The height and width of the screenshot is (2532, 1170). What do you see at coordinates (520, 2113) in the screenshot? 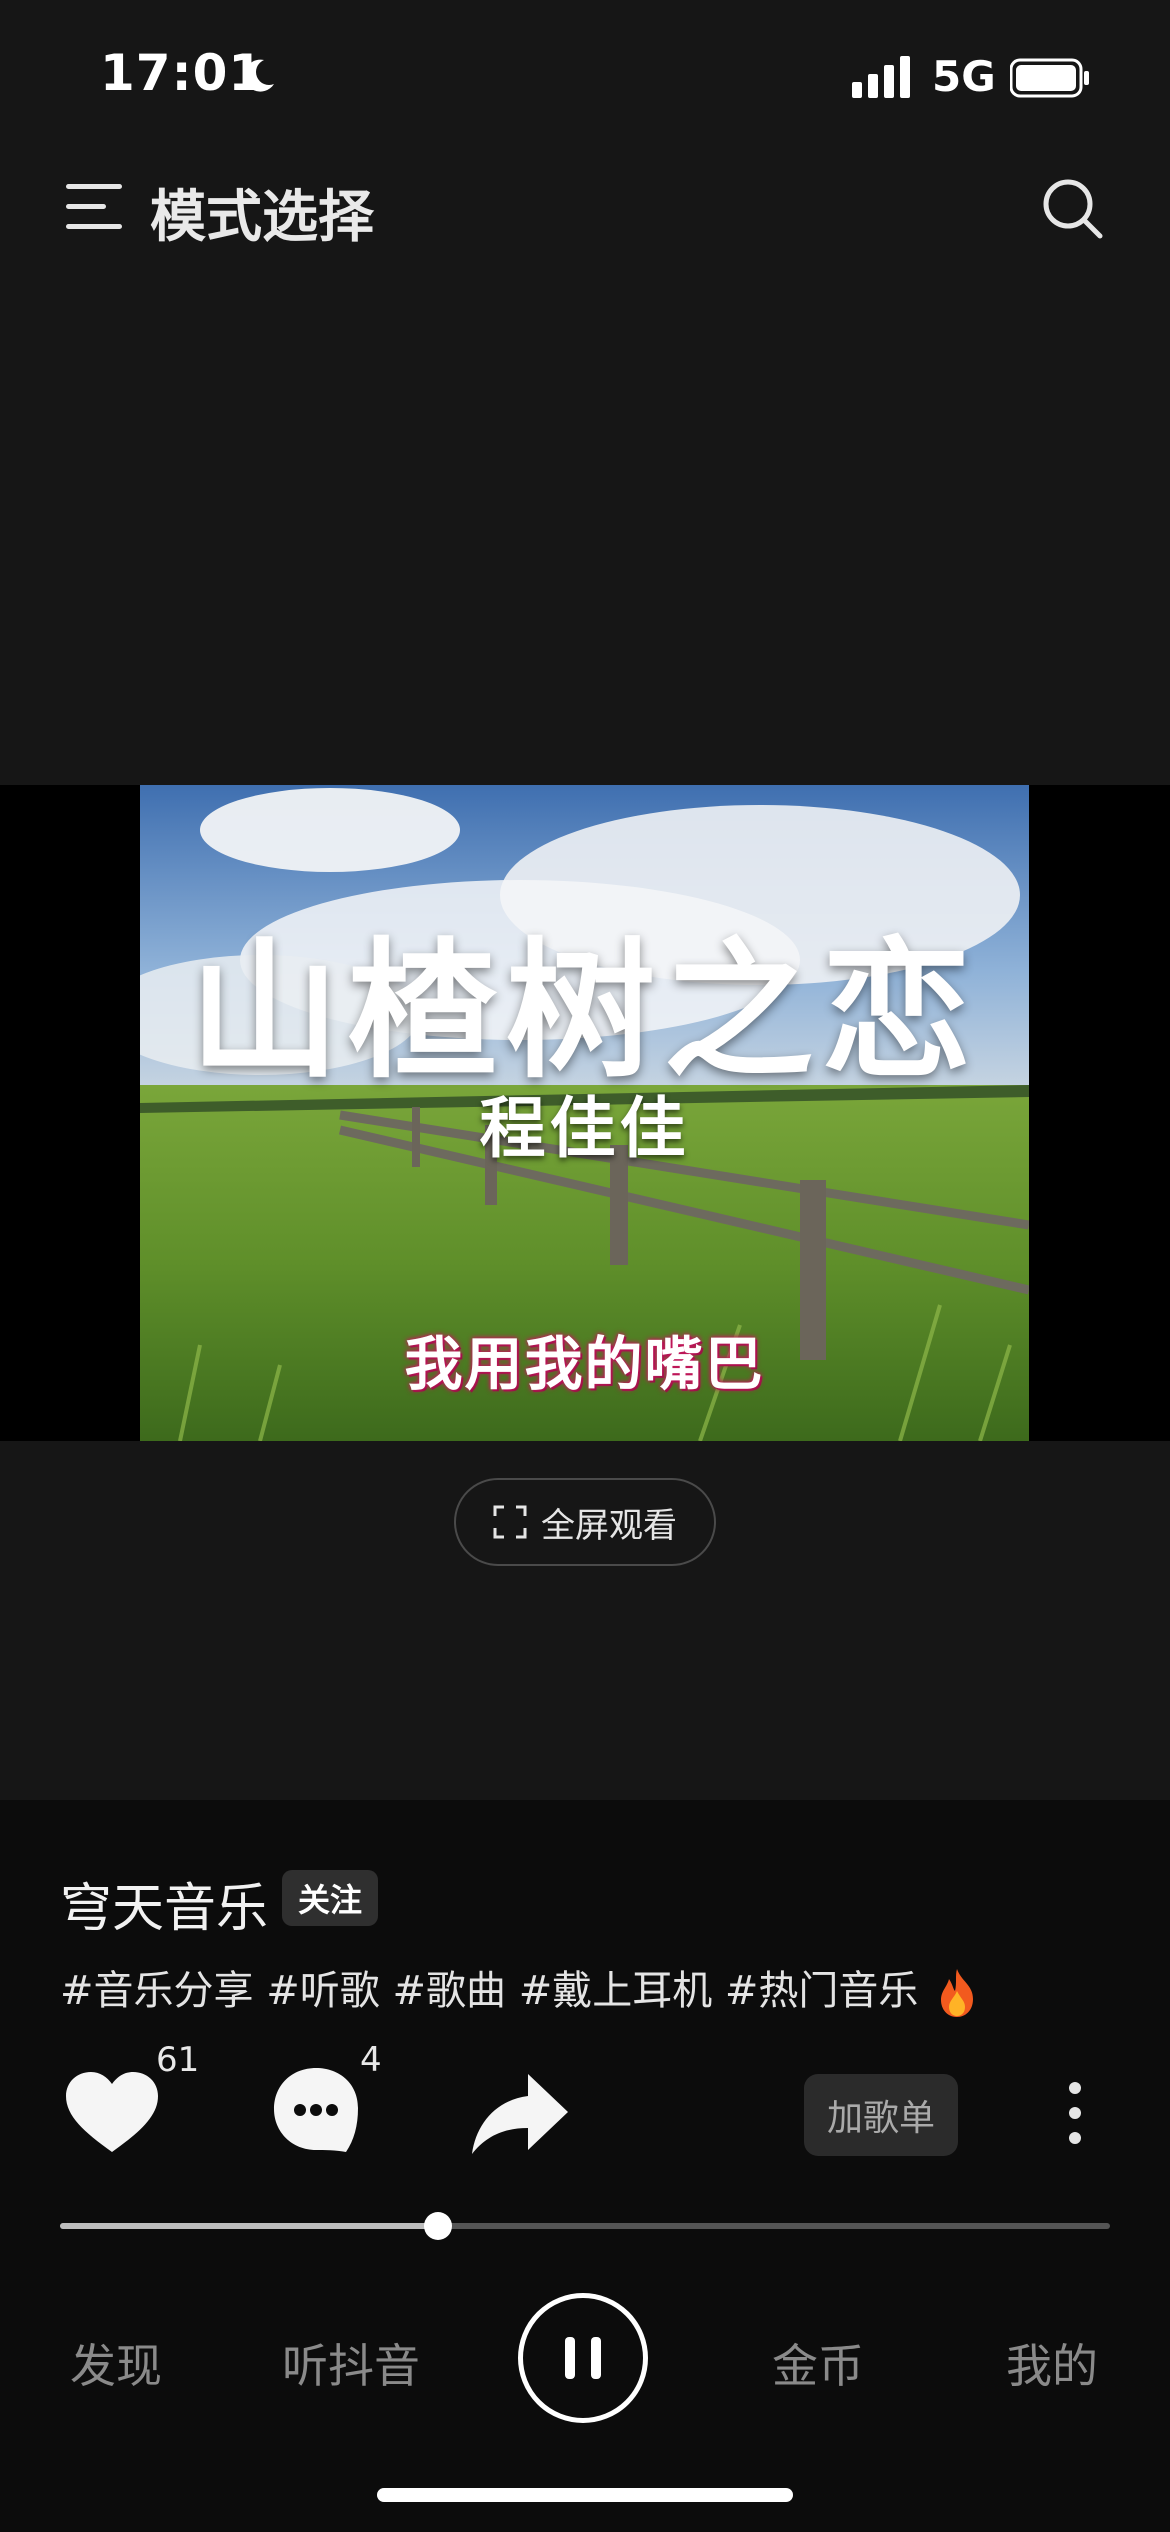
I see `share-arrow-icon` at bounding box center [520, 2113].